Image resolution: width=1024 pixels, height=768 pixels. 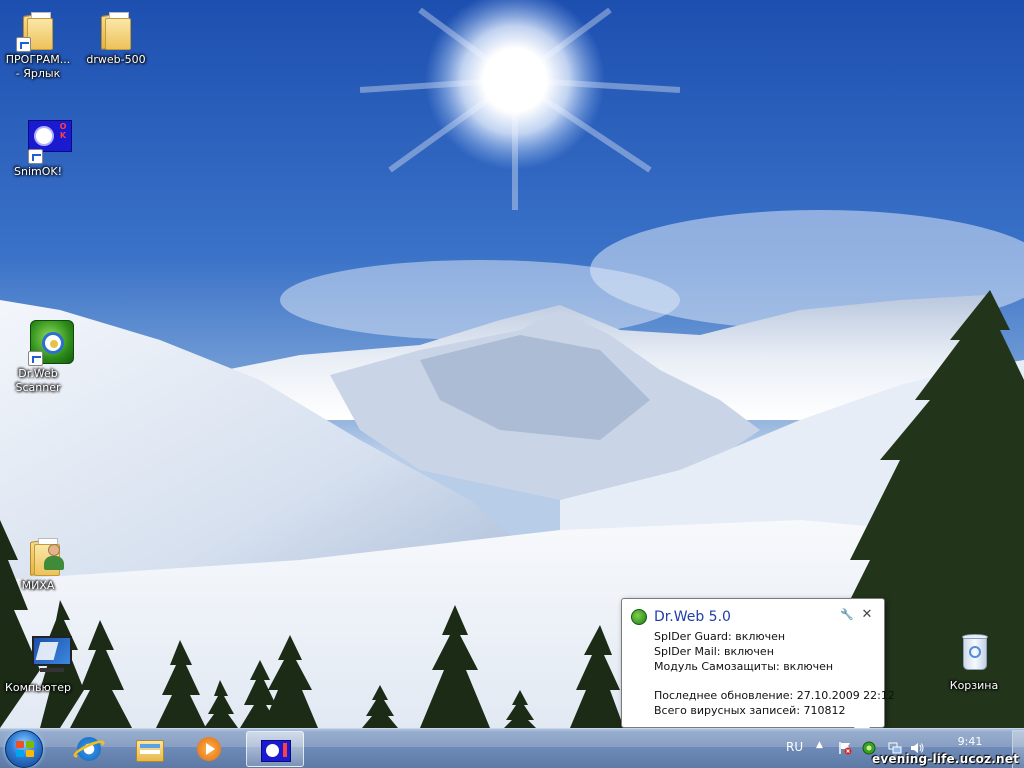 I want to click on explorer-icon, so click(x=149, y=749).